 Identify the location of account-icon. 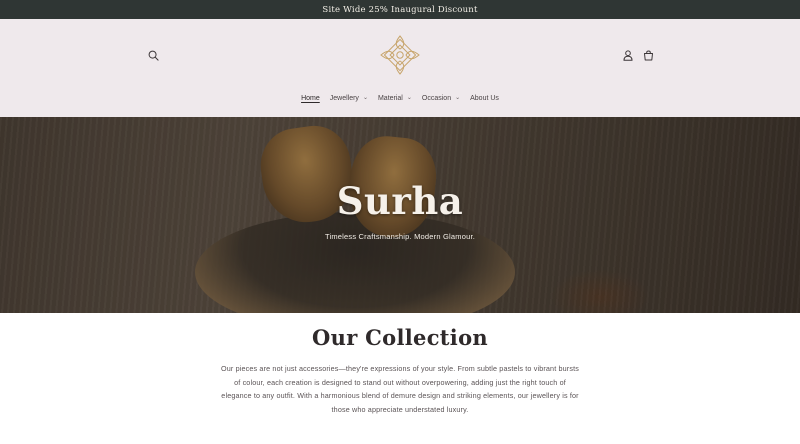
(628, 55).